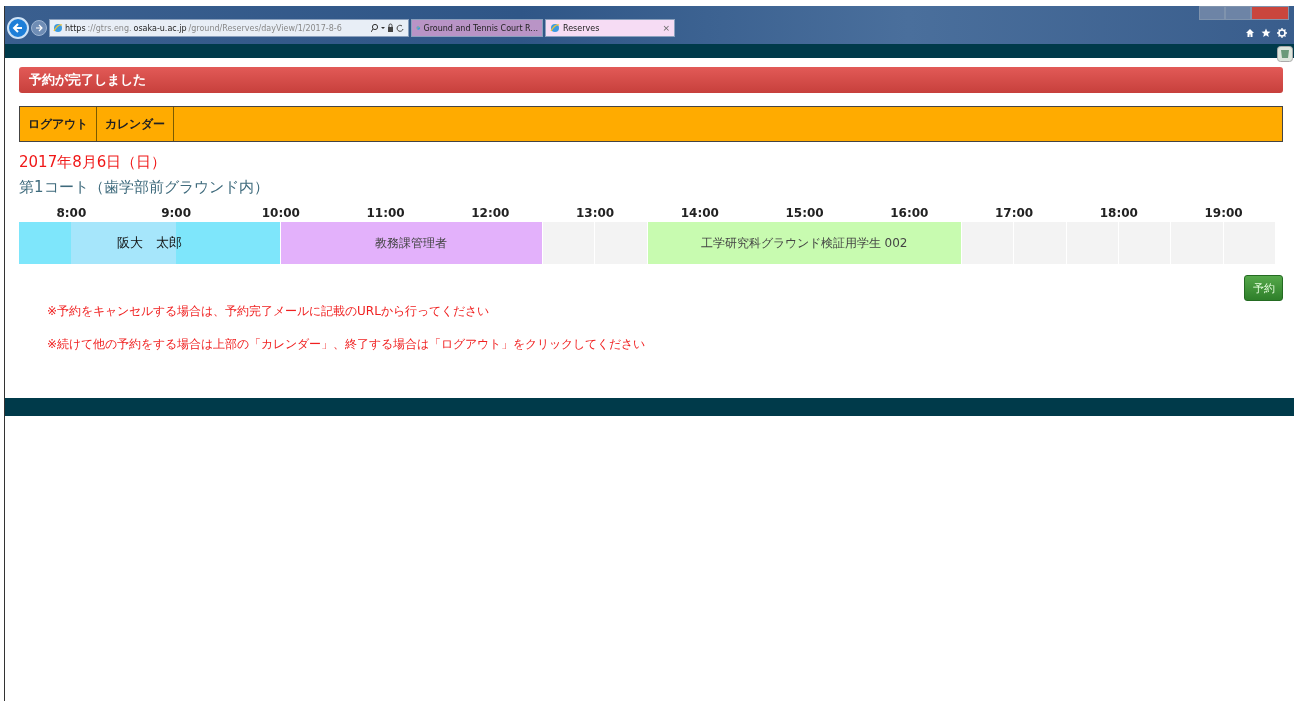 The height and width of the screenshot is (701, 1294). Describe the element at coordinates (804, 213) in the screenshot. I see `hour-label: 15:00` at that location.